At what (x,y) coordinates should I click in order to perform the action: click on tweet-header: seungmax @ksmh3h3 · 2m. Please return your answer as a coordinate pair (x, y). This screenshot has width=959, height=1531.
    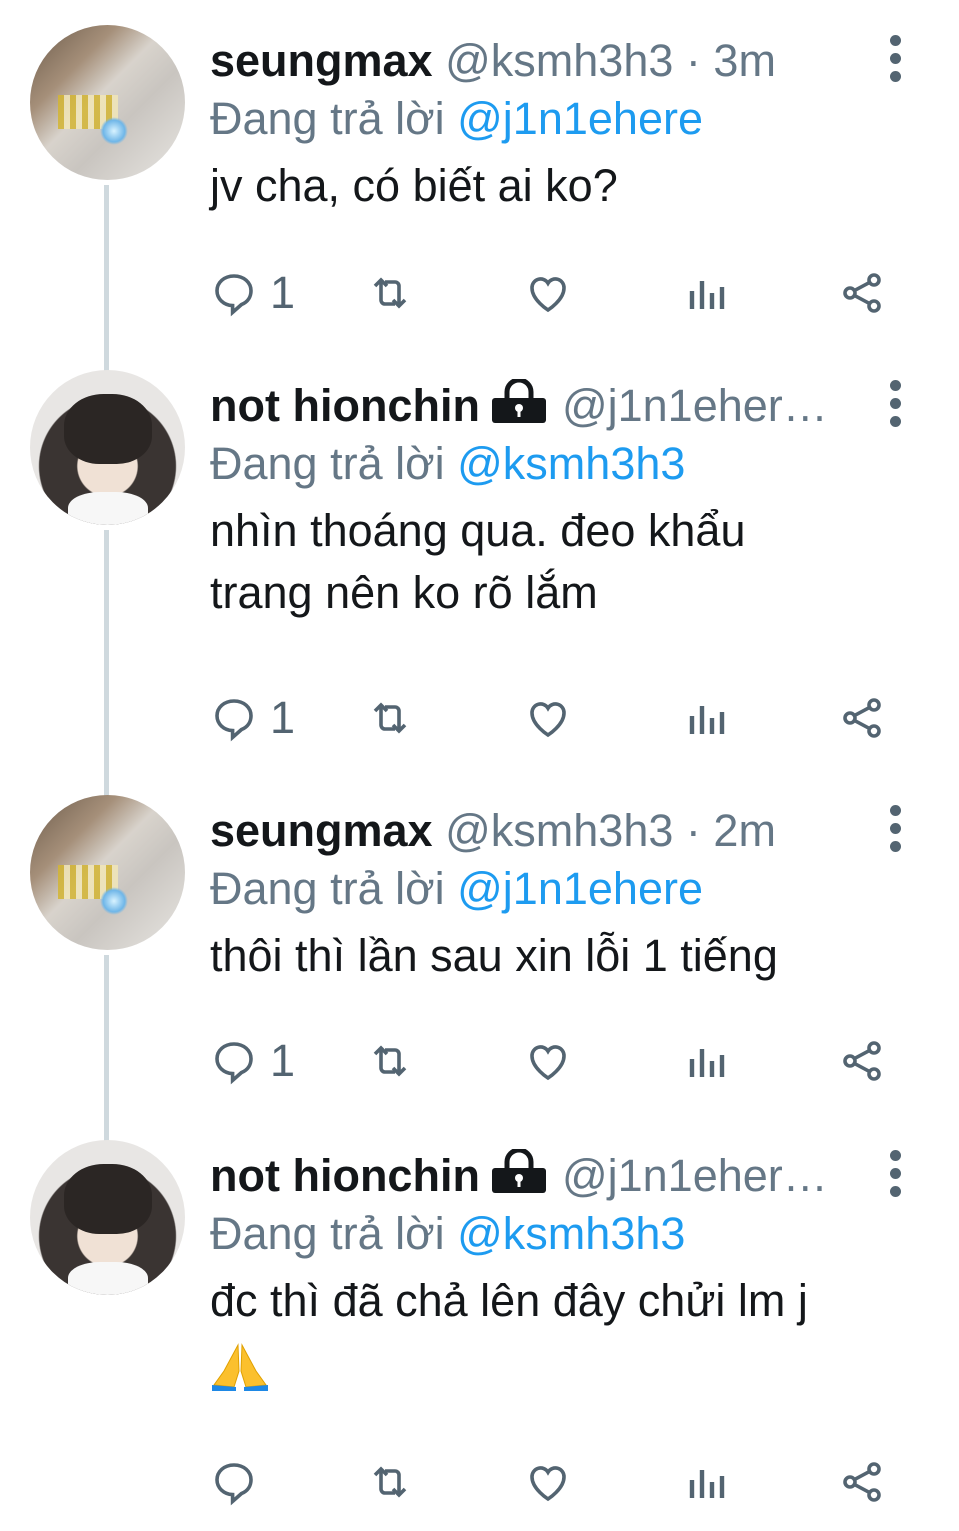
    Looking at the image, I should click on (493, 831).